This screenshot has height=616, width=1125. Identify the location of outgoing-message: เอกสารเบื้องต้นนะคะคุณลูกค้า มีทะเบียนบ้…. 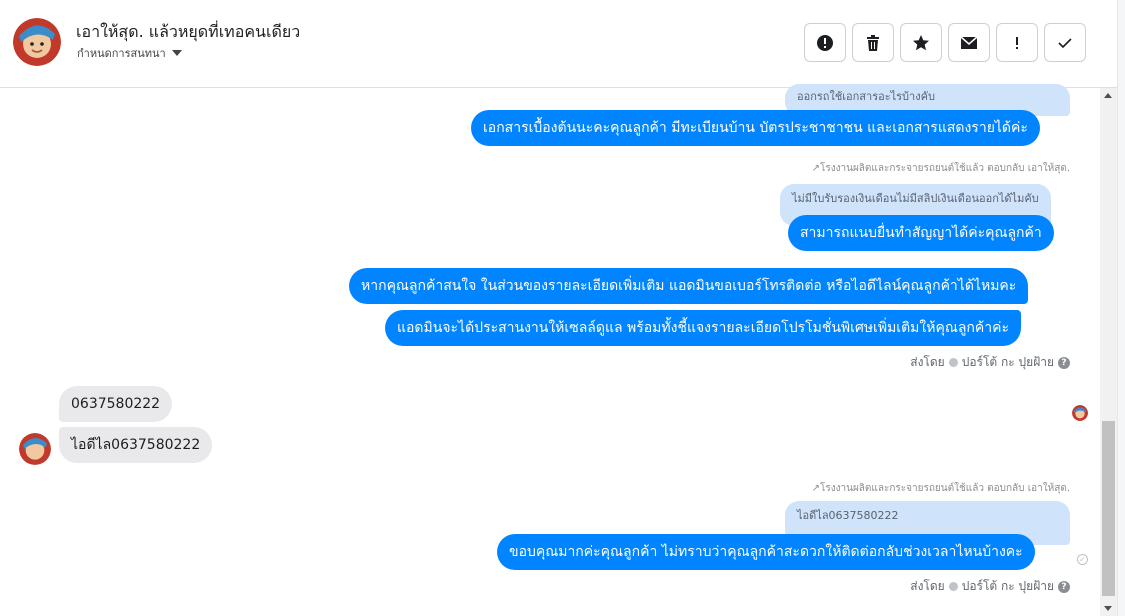
(755, 128).